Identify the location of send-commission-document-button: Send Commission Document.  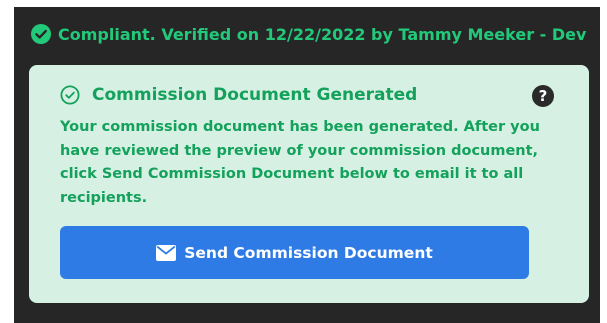
(294, 252).